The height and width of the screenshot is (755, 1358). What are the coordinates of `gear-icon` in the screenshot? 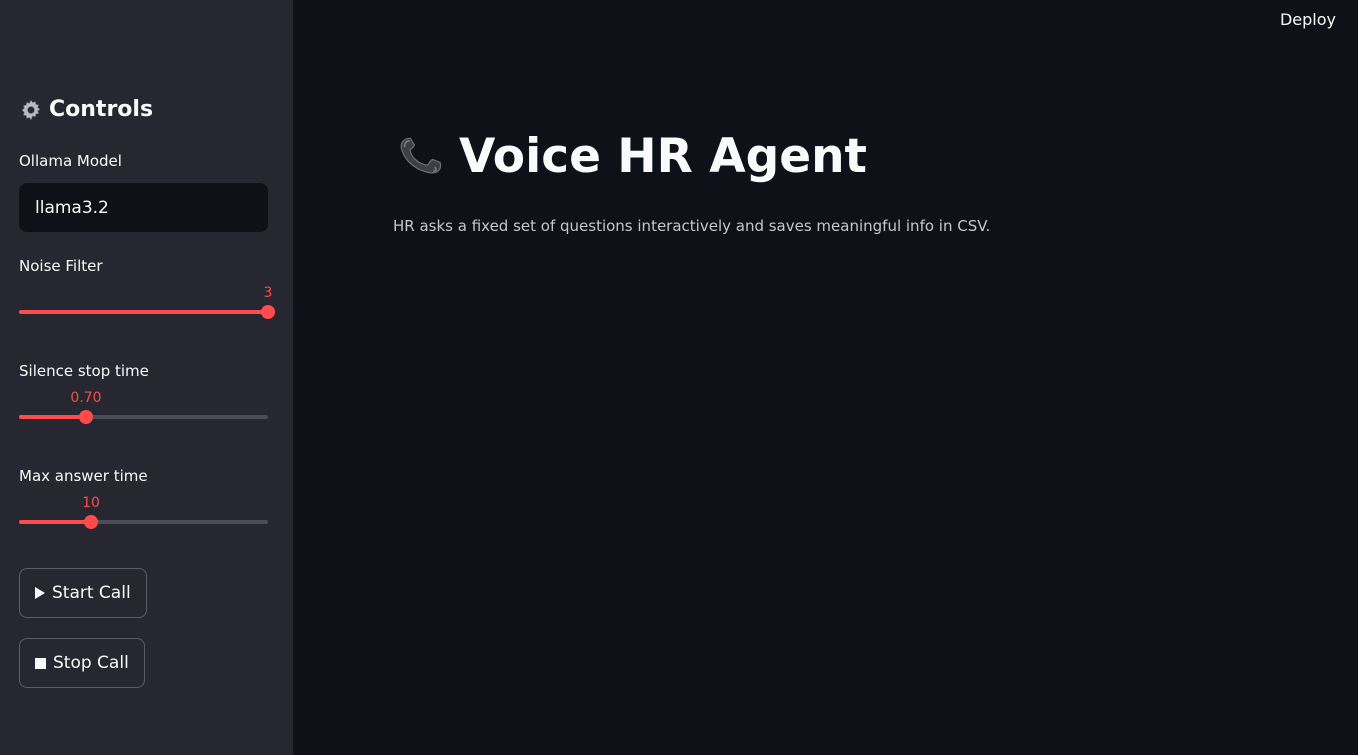 It's located at (31, 109).